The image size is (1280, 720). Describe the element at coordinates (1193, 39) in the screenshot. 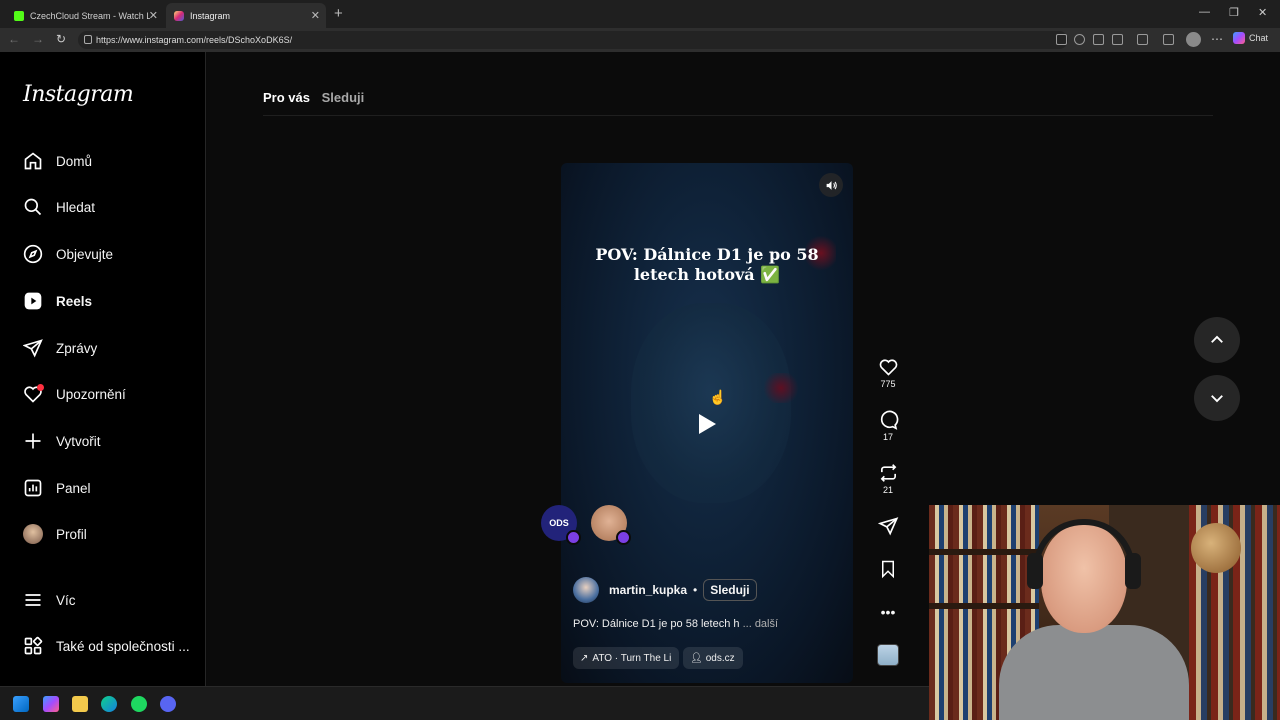

I see `browser-profile-avatar` at that location.